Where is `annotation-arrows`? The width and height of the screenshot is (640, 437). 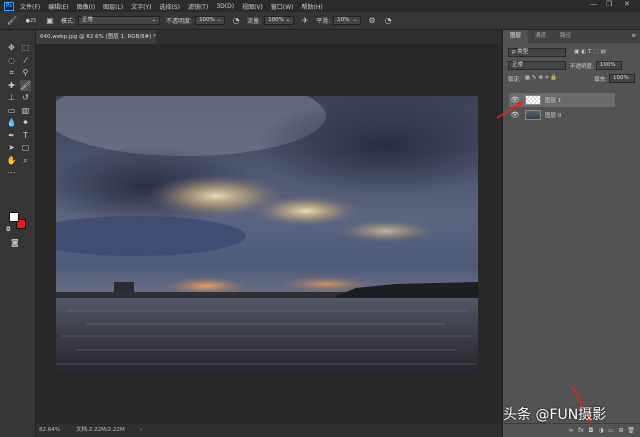
annotation-arrows is located at coordinates (544, 262).